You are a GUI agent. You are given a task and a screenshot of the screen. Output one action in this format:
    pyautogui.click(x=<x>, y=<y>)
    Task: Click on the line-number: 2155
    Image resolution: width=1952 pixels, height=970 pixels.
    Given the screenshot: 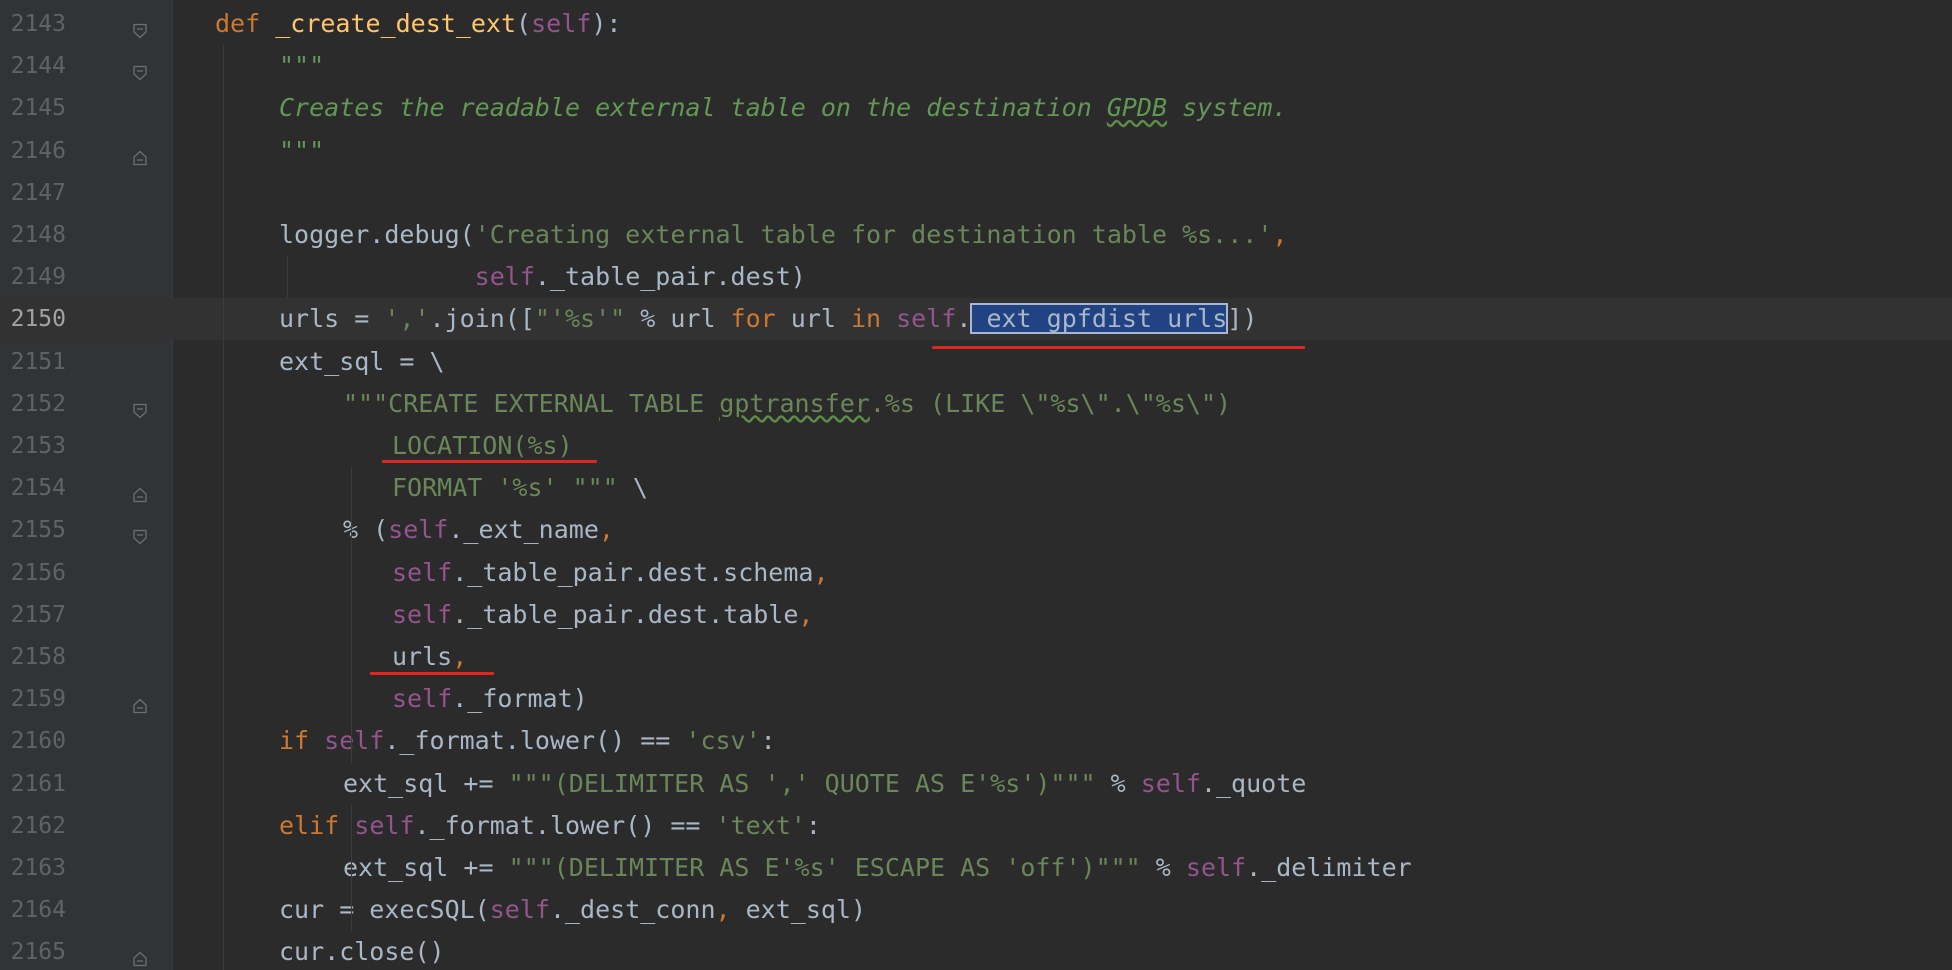 What is the action you would take?
    pyautogui.click(x=38, y=530)
    